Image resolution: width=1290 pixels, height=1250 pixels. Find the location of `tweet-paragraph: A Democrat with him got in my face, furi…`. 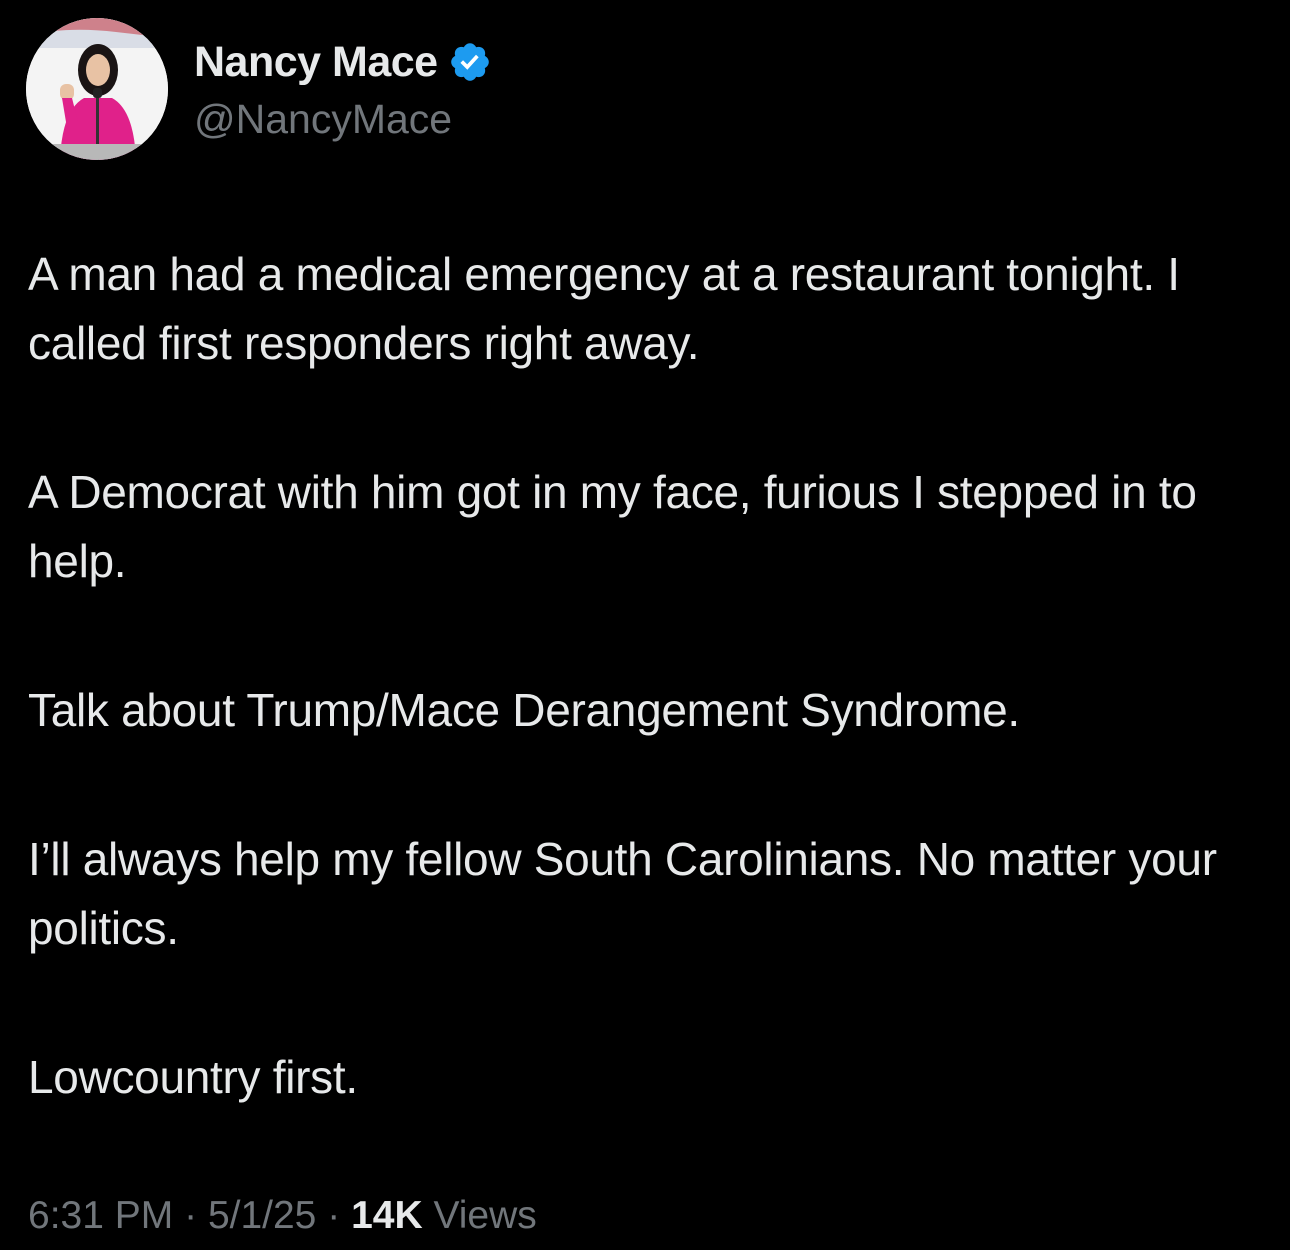

tweet-paragraph: A Democrat with him got in my face, furi… is located at coordinates (612, 526).